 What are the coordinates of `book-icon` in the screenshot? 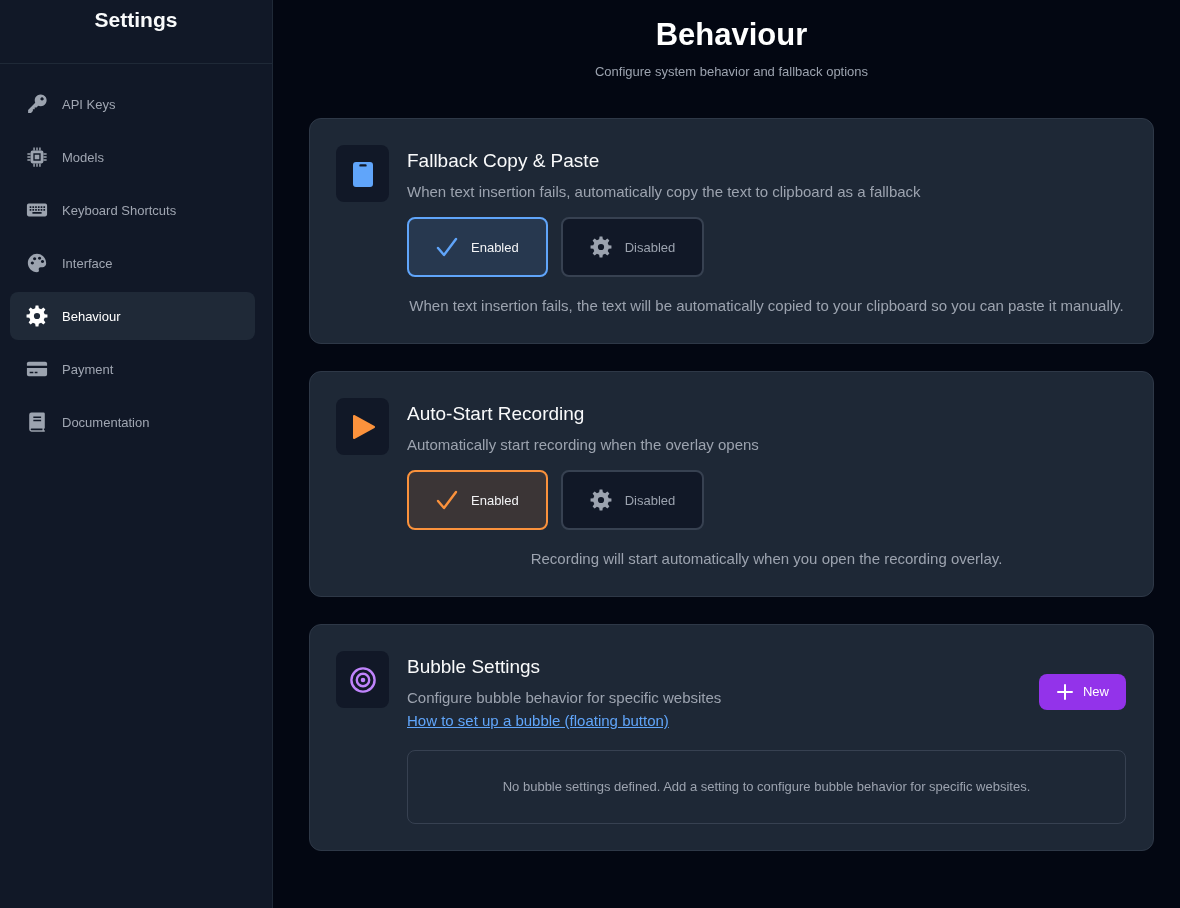 It's located at (37, 422).